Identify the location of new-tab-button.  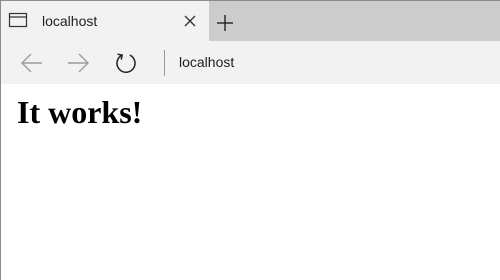
(225, 23).